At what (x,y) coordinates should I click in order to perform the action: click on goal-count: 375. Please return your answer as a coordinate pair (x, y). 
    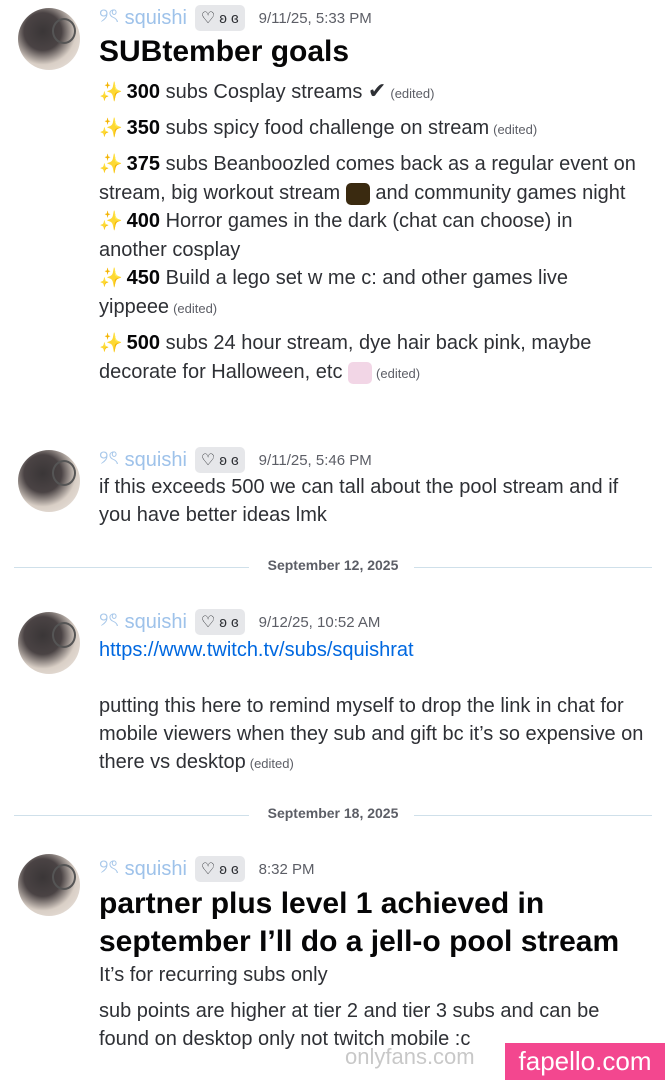
    Looking at the image, I should click on (143, 164).